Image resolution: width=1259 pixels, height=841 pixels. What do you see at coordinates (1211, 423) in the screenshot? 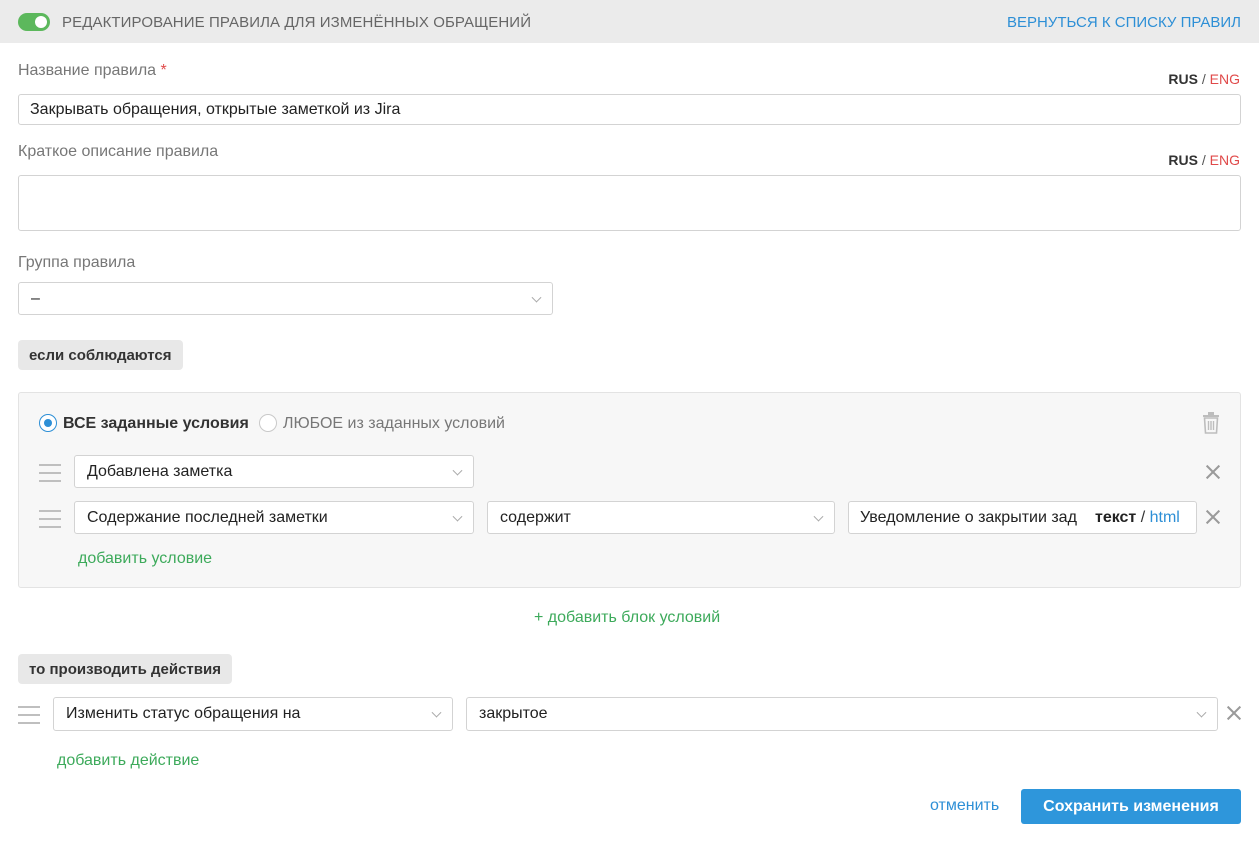
I see `trash-icon` at bounding box center [1211, 423].